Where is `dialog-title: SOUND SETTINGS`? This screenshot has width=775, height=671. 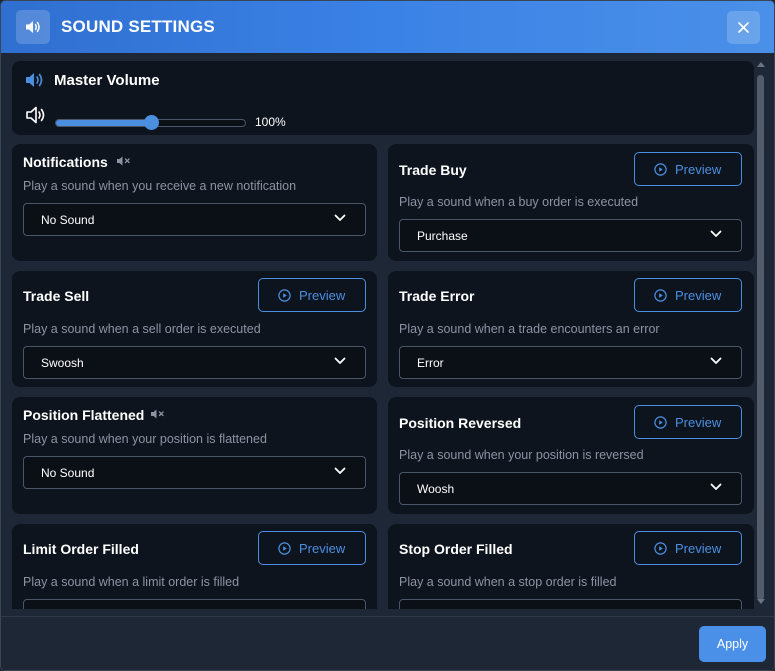
dialog-title: SOUND SETTINGS is located at coordinates (138, 26).